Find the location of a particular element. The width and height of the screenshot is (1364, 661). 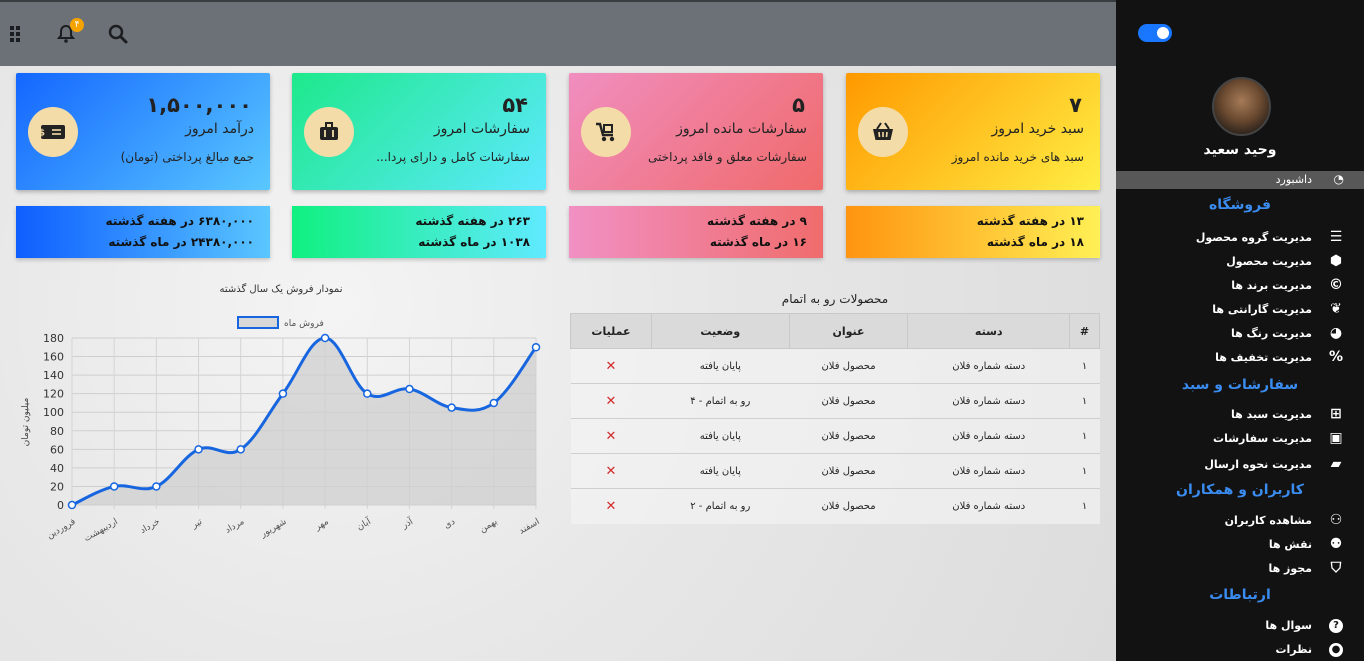

sidebar-item-label: مدیریت گارانتی ها is located at coordinates (1262, 309).